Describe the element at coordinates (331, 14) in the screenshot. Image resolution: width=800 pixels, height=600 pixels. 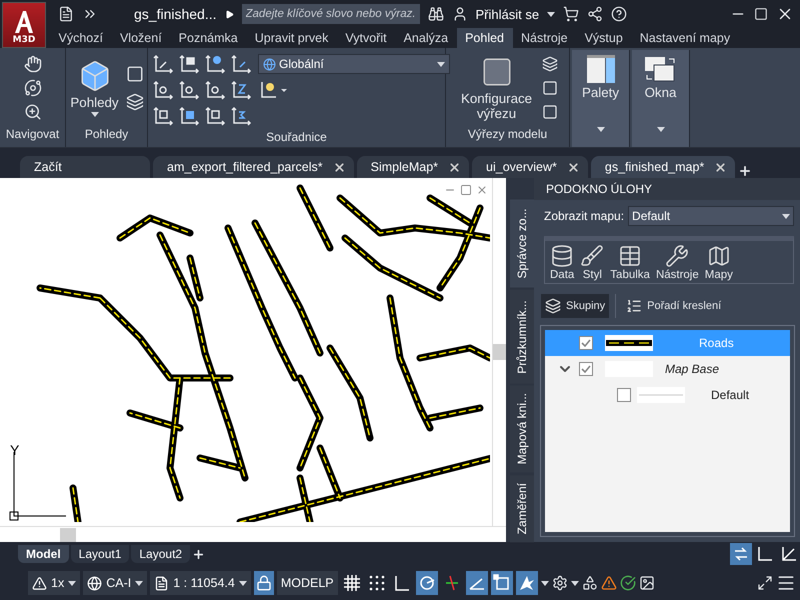
I see `search-field: Zadejte klíčové slovo nebo výraz.` at that location.